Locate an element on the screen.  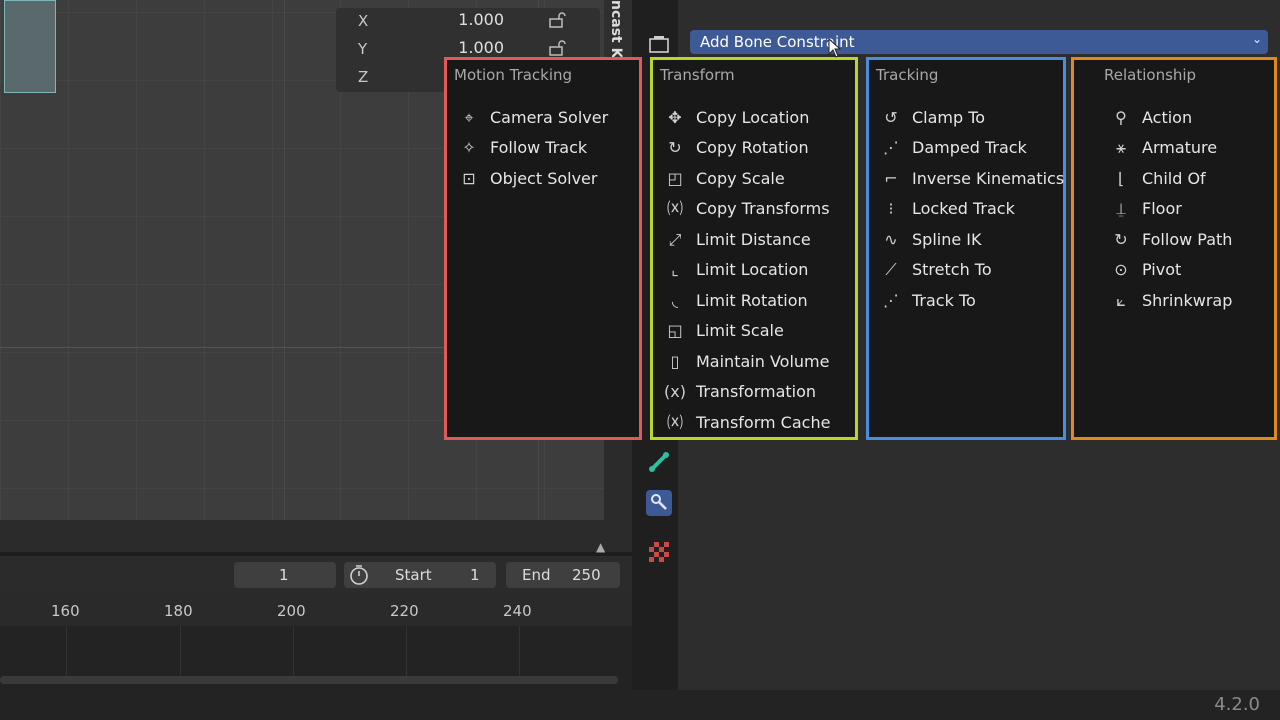
follow-path-icon: ↻ is located at coordinates (1121, 239).